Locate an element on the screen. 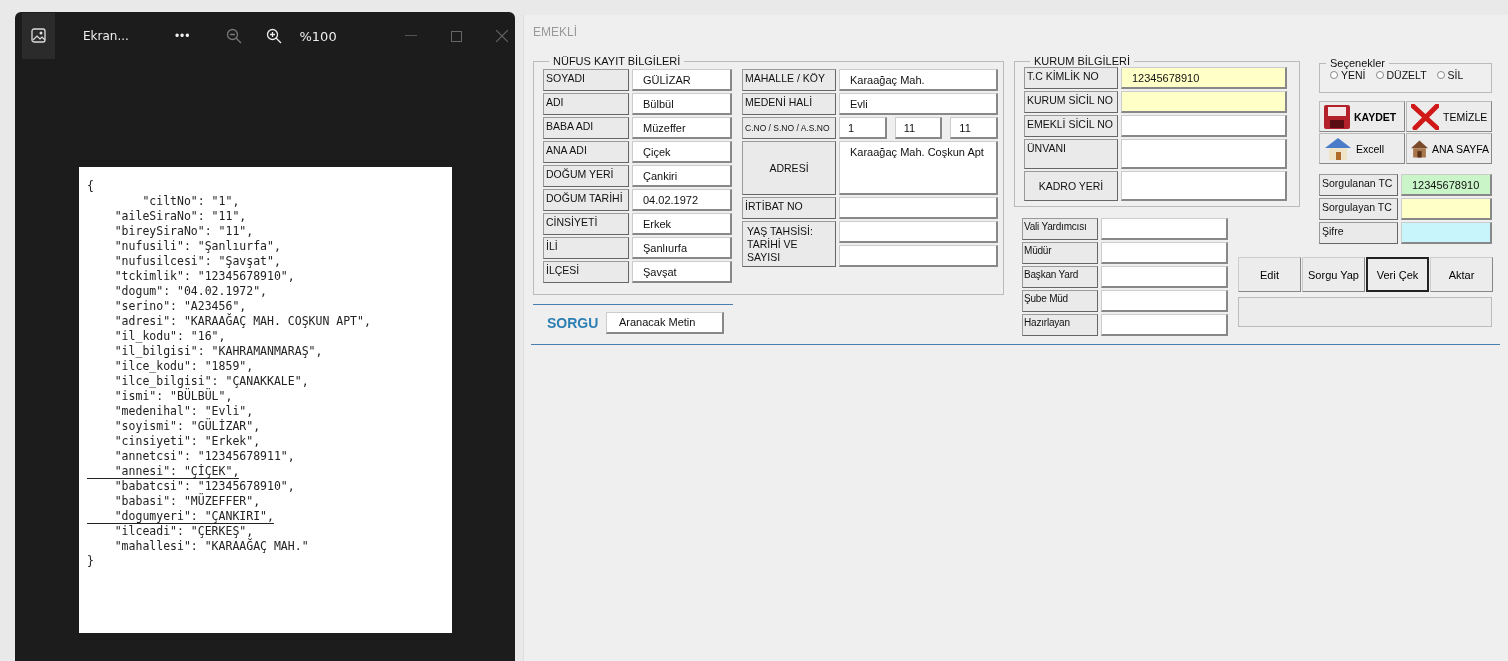 The height and width of the screenshot is (661, 1508). text-field: Bülbül is located at coordinates (682, 104).